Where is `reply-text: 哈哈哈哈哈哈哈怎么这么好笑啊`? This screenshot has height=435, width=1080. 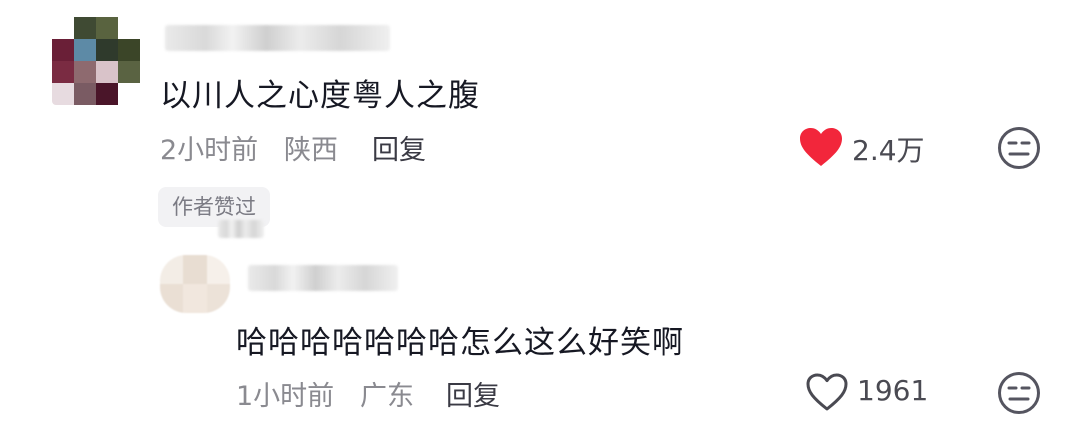 reply-text: 哈哈哈哈哈哈哈怎么这么好笑啊 is located at coordinates (460, 343).